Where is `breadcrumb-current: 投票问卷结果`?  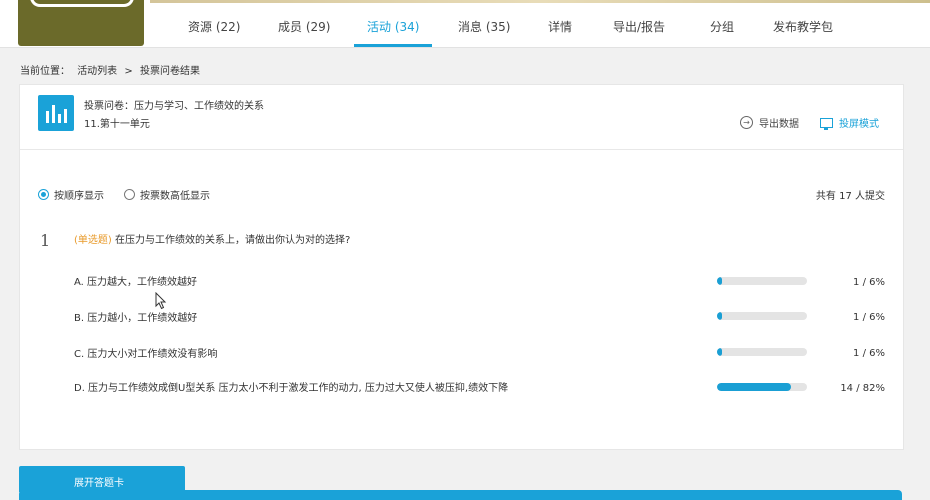 breadcrumb-current: 投票问卷结果 is located at coordinates (169, 71).